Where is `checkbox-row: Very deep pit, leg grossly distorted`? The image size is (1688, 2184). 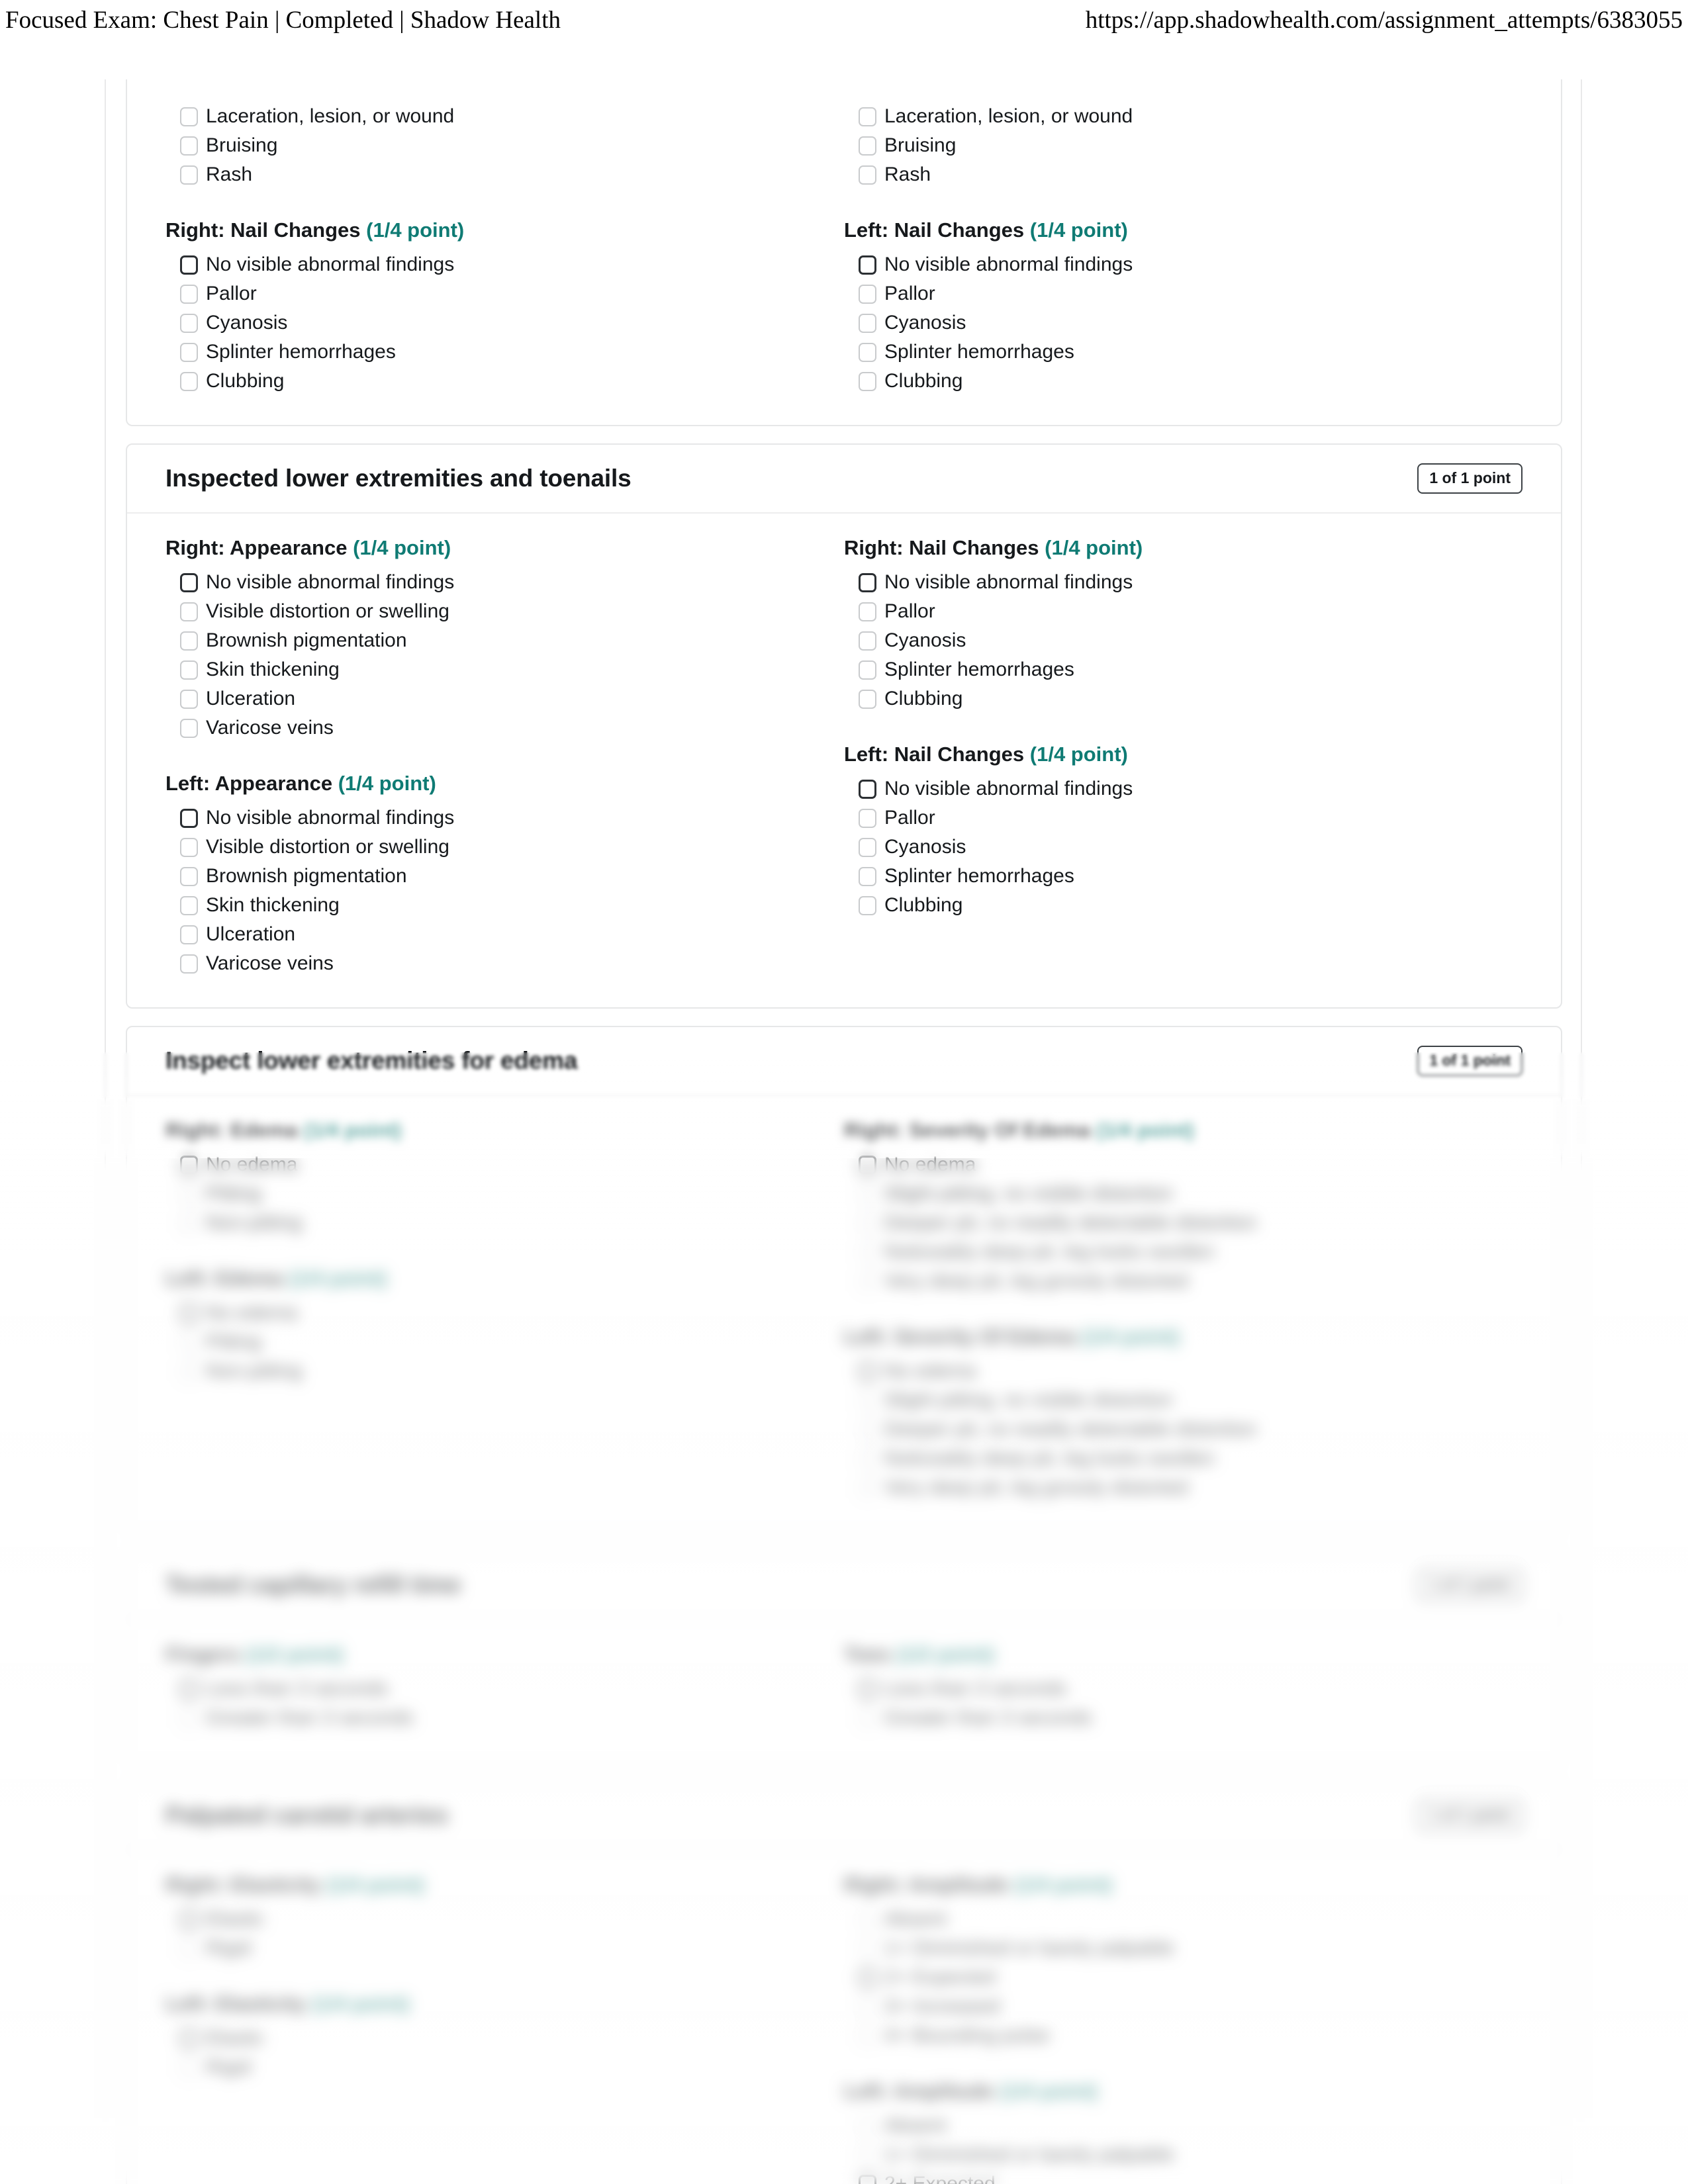
checkbox-row: Very deep pit, leg grossly distorted is located at coordinates (1170, 1281).